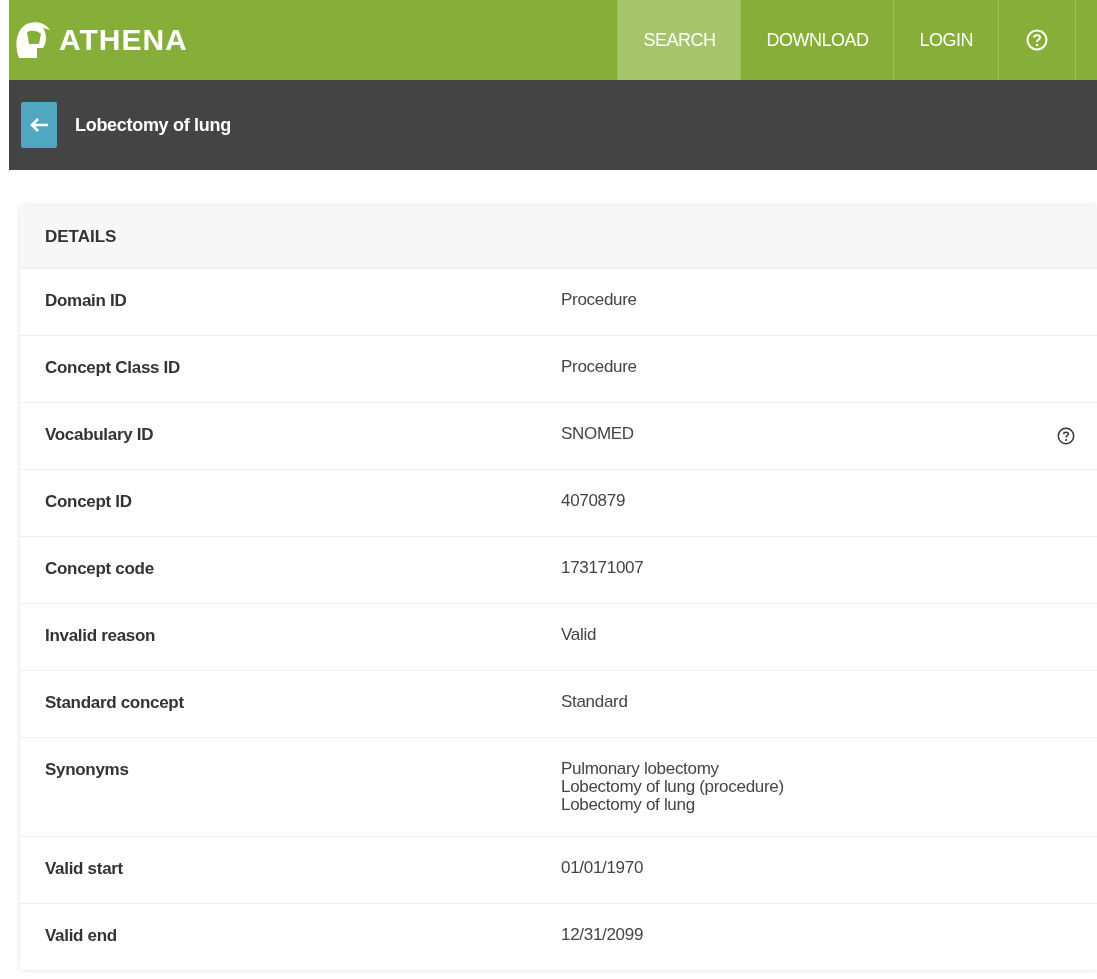 The height and width of the screenshot is (979, 1097). I want to click on concept-title: Lobectomy of lung, so click(153, 125).